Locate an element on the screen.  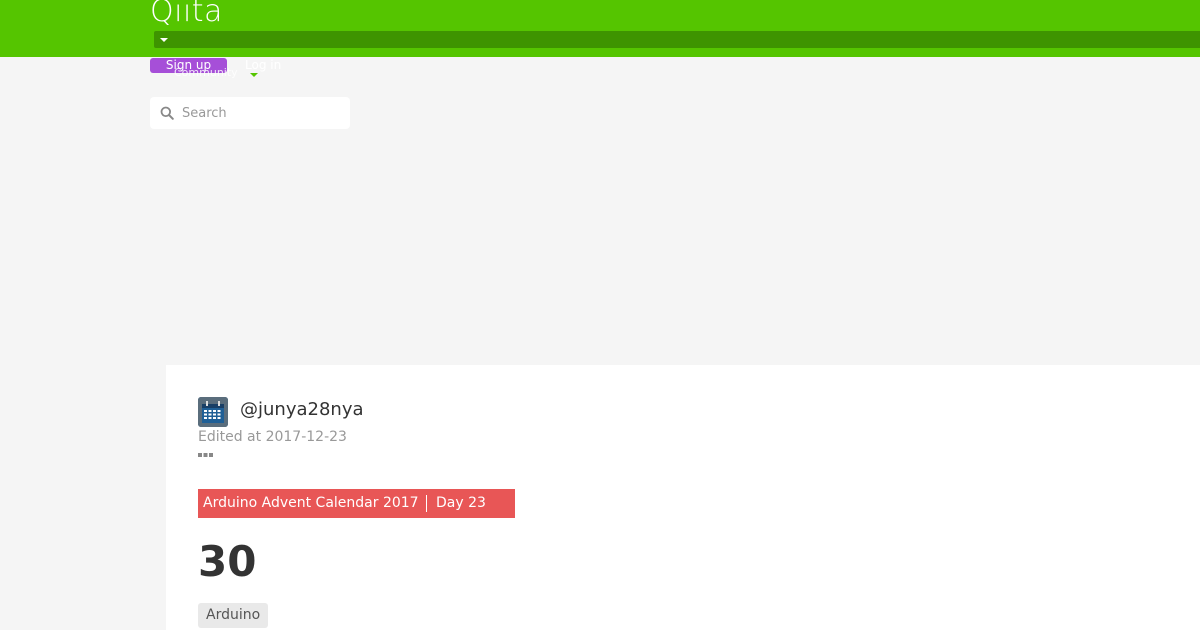
calendar-avatar-icon is located at coordinates (213, 412).